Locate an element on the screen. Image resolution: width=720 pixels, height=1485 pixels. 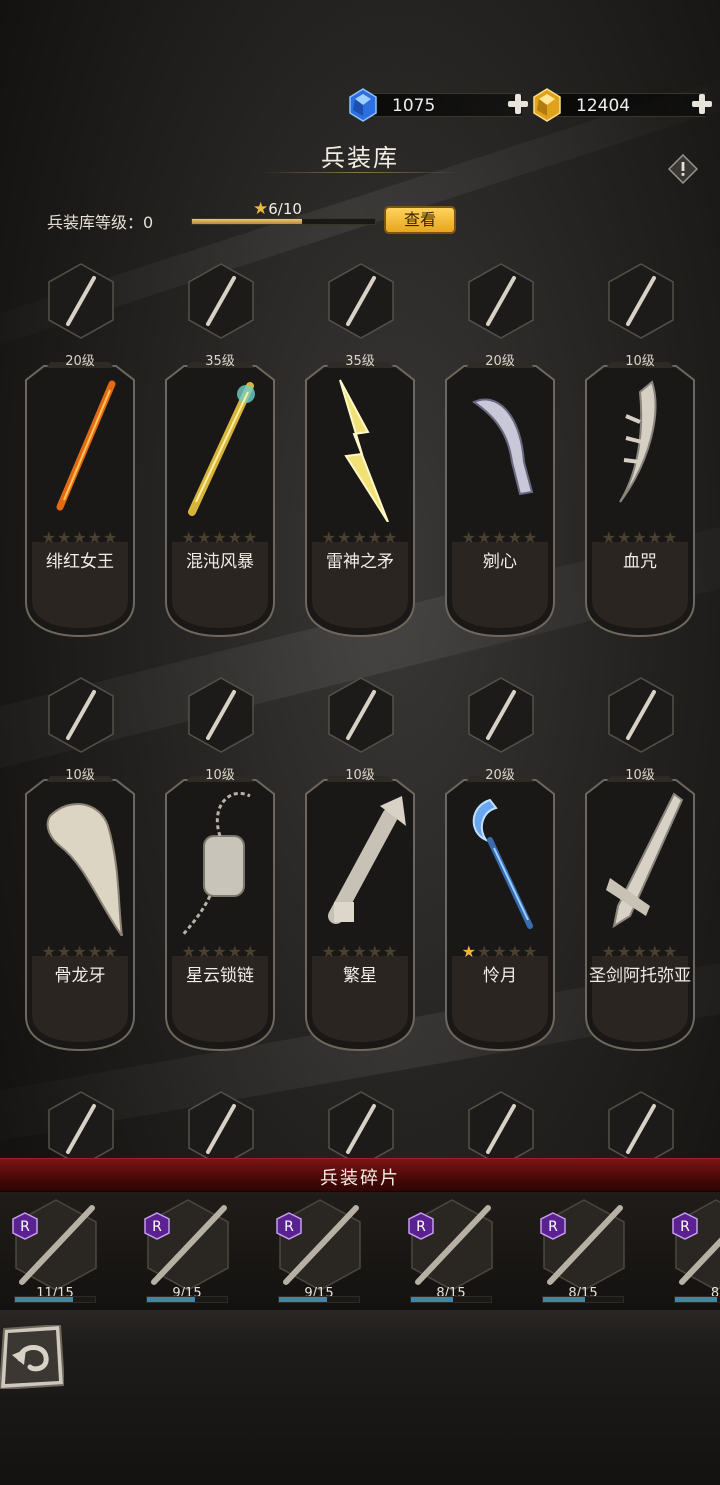
weapon-card: 10级 ★★★★★ 星云锁链 is located at coordinates (220, 910).